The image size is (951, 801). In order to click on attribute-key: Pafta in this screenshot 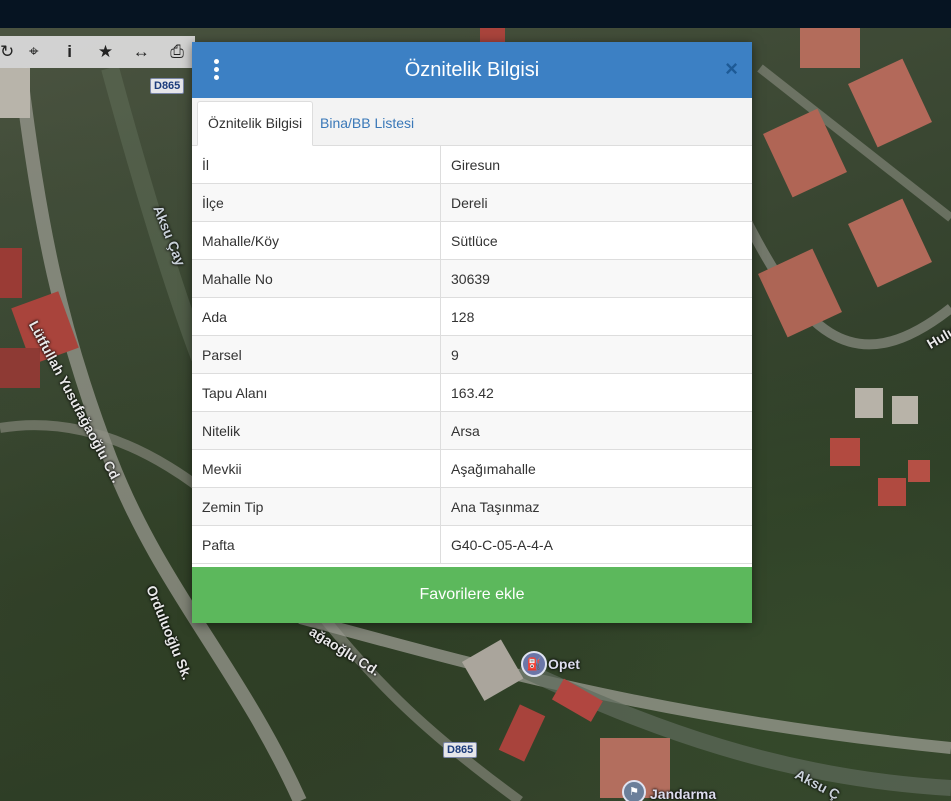, I will do `click(316, 544)`.